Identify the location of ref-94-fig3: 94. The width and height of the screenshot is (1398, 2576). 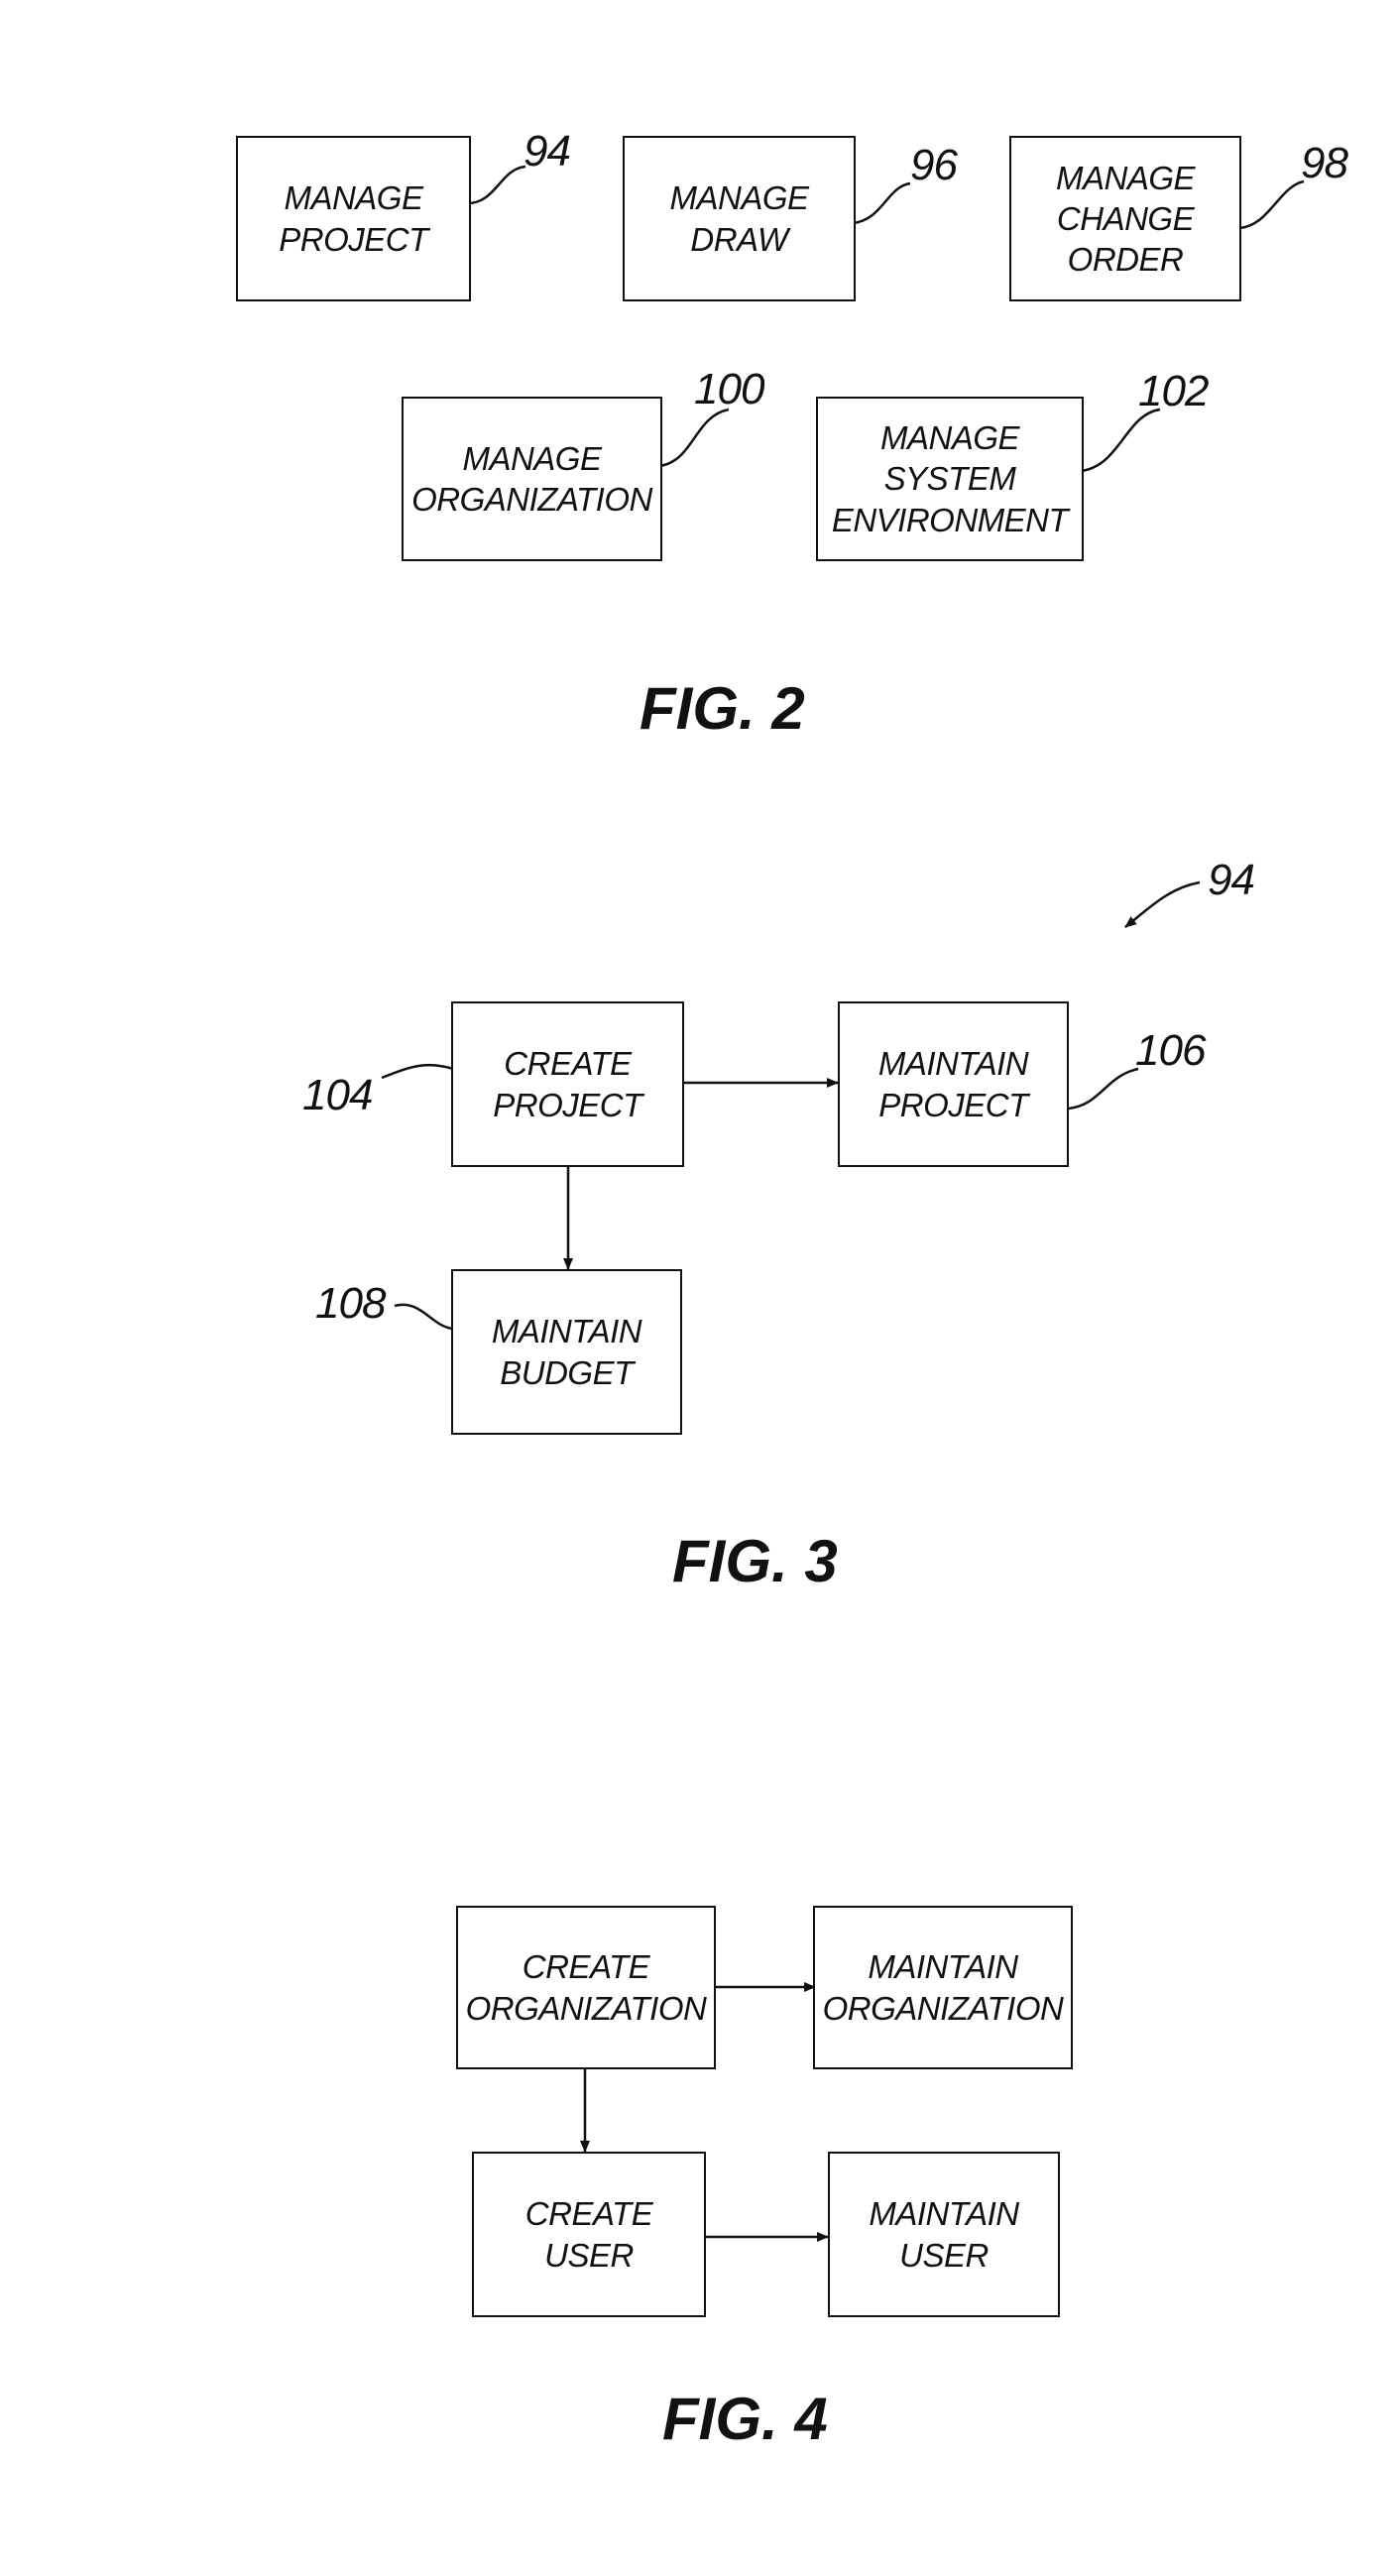
(1231, 880).